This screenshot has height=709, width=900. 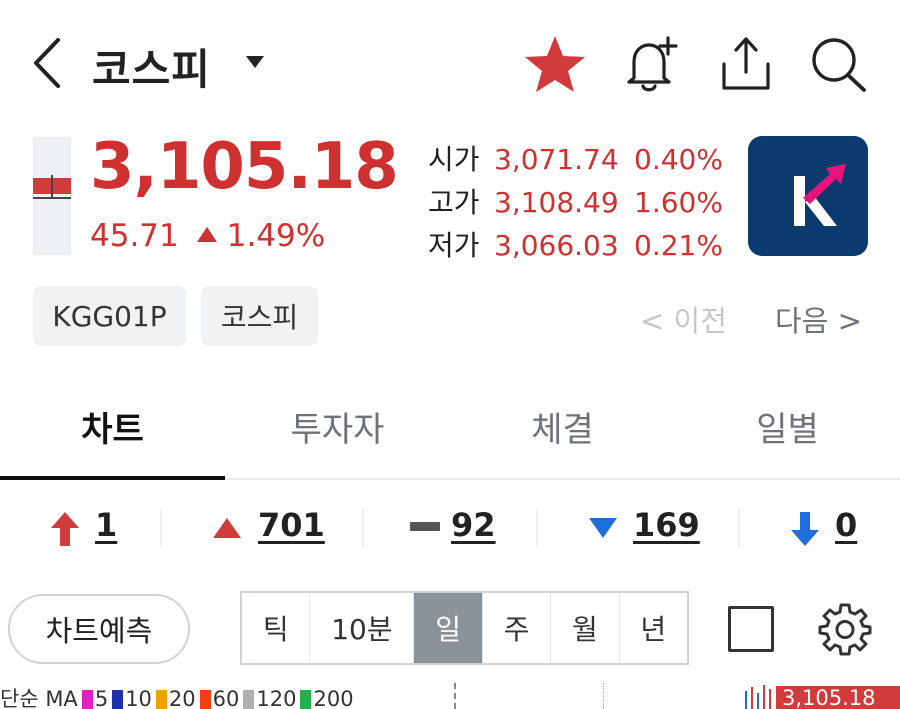 What do you see at coordinates (653, 628) in the screenshot?
I see `period-year: 년` at bounding box center [653, 628].